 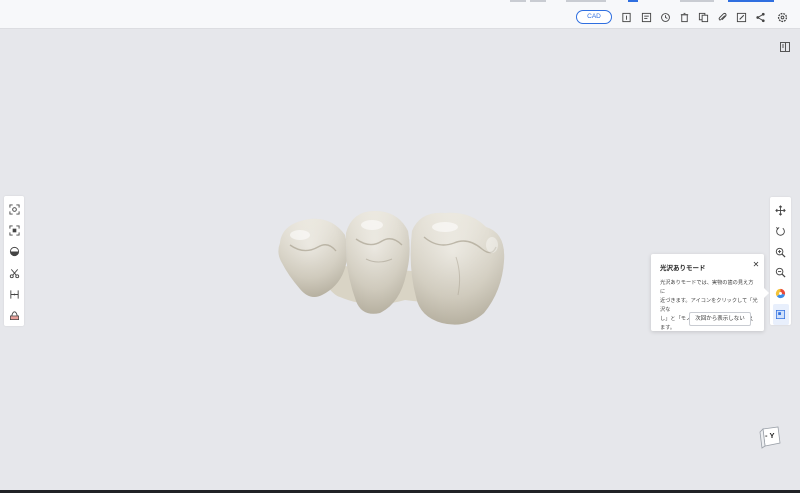 I want to click on settings-icon, so click(x=782, y=17).